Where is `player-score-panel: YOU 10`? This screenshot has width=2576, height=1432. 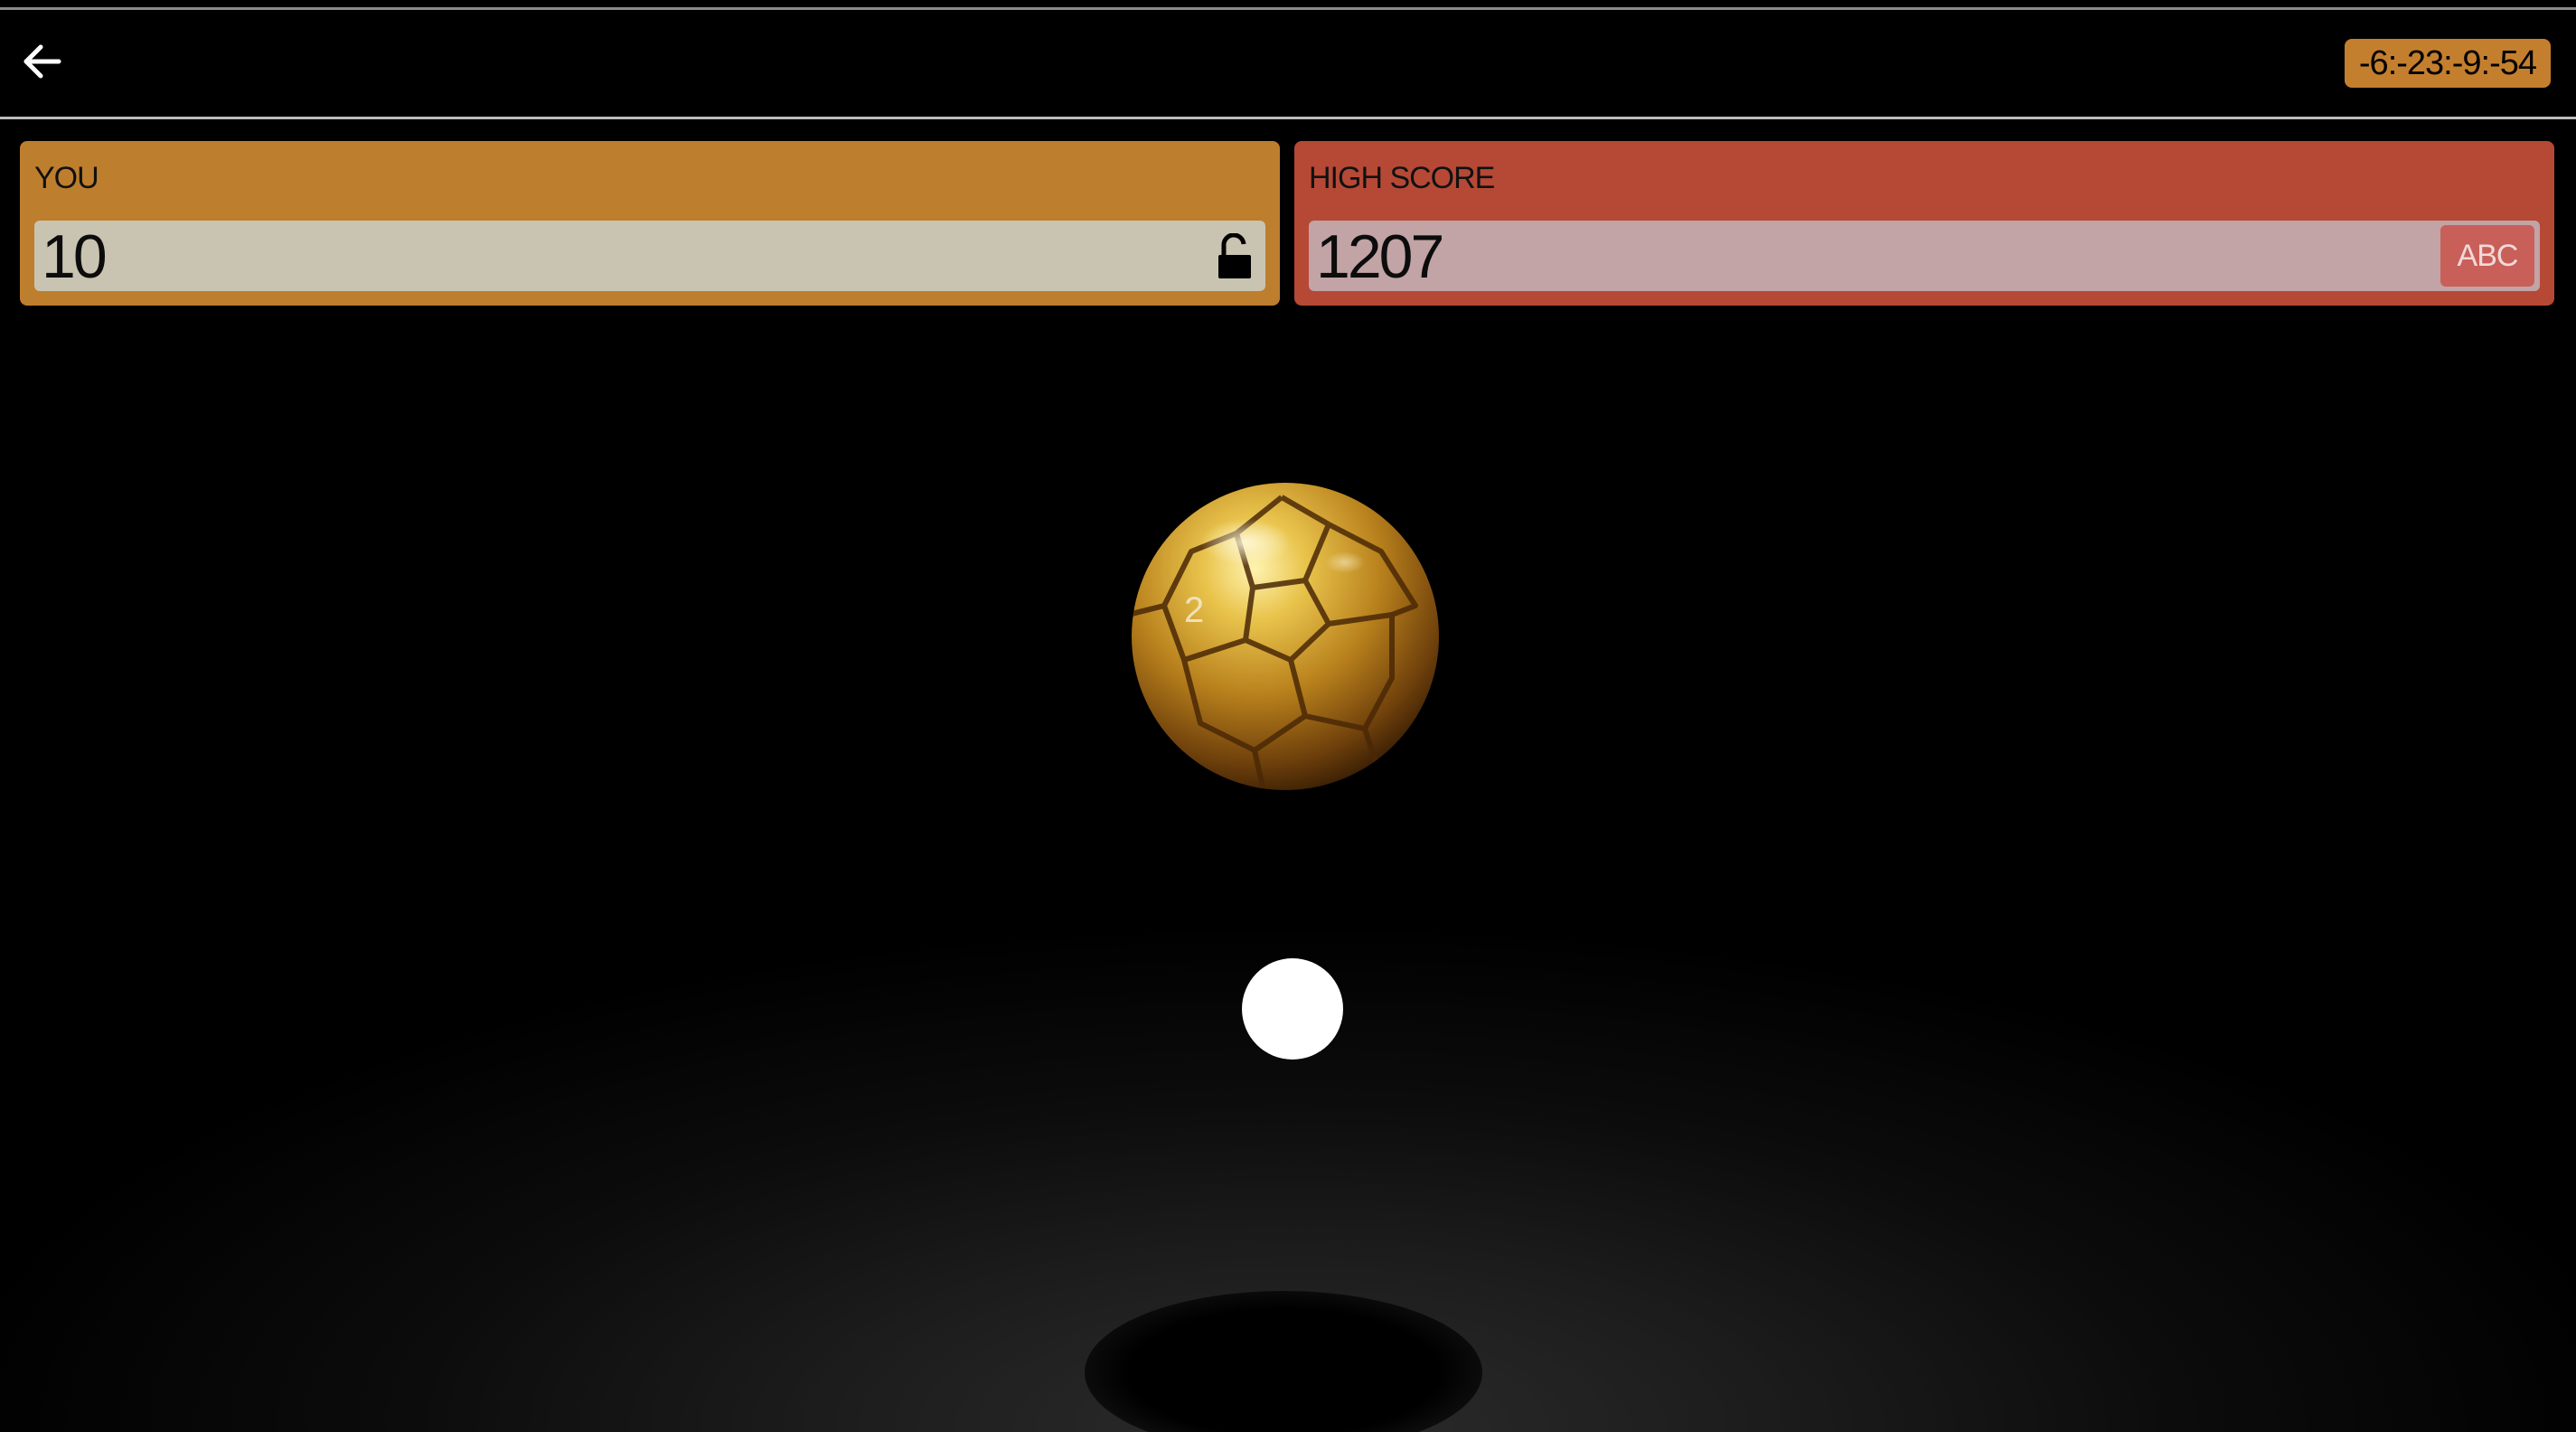 player-score-panel: YOU 10 is located at coordinates (650, 224).